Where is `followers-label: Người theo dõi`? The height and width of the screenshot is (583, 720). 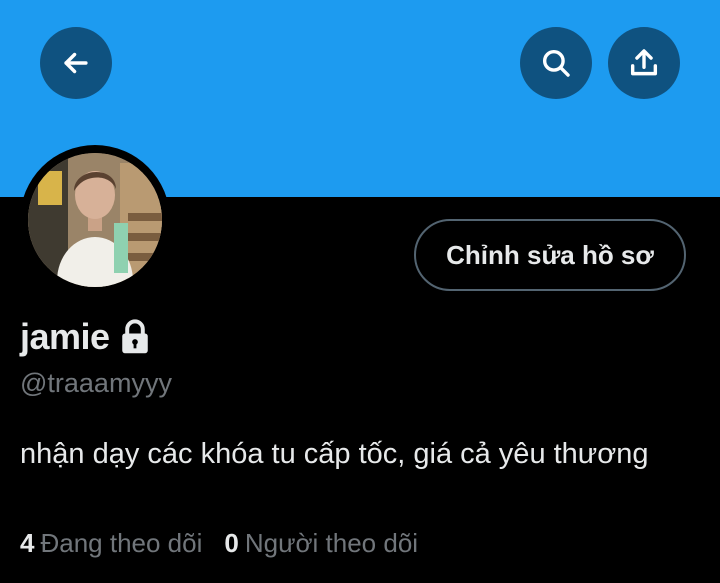 followers-label: Người theo dõi is located at coordinates (331, 543).